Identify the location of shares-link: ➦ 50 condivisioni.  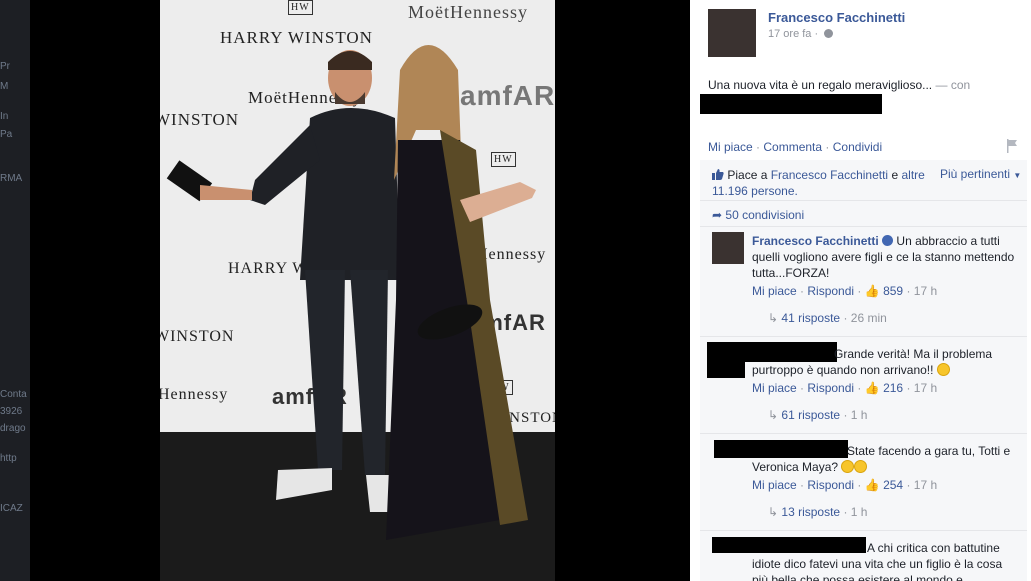
(758, 215).